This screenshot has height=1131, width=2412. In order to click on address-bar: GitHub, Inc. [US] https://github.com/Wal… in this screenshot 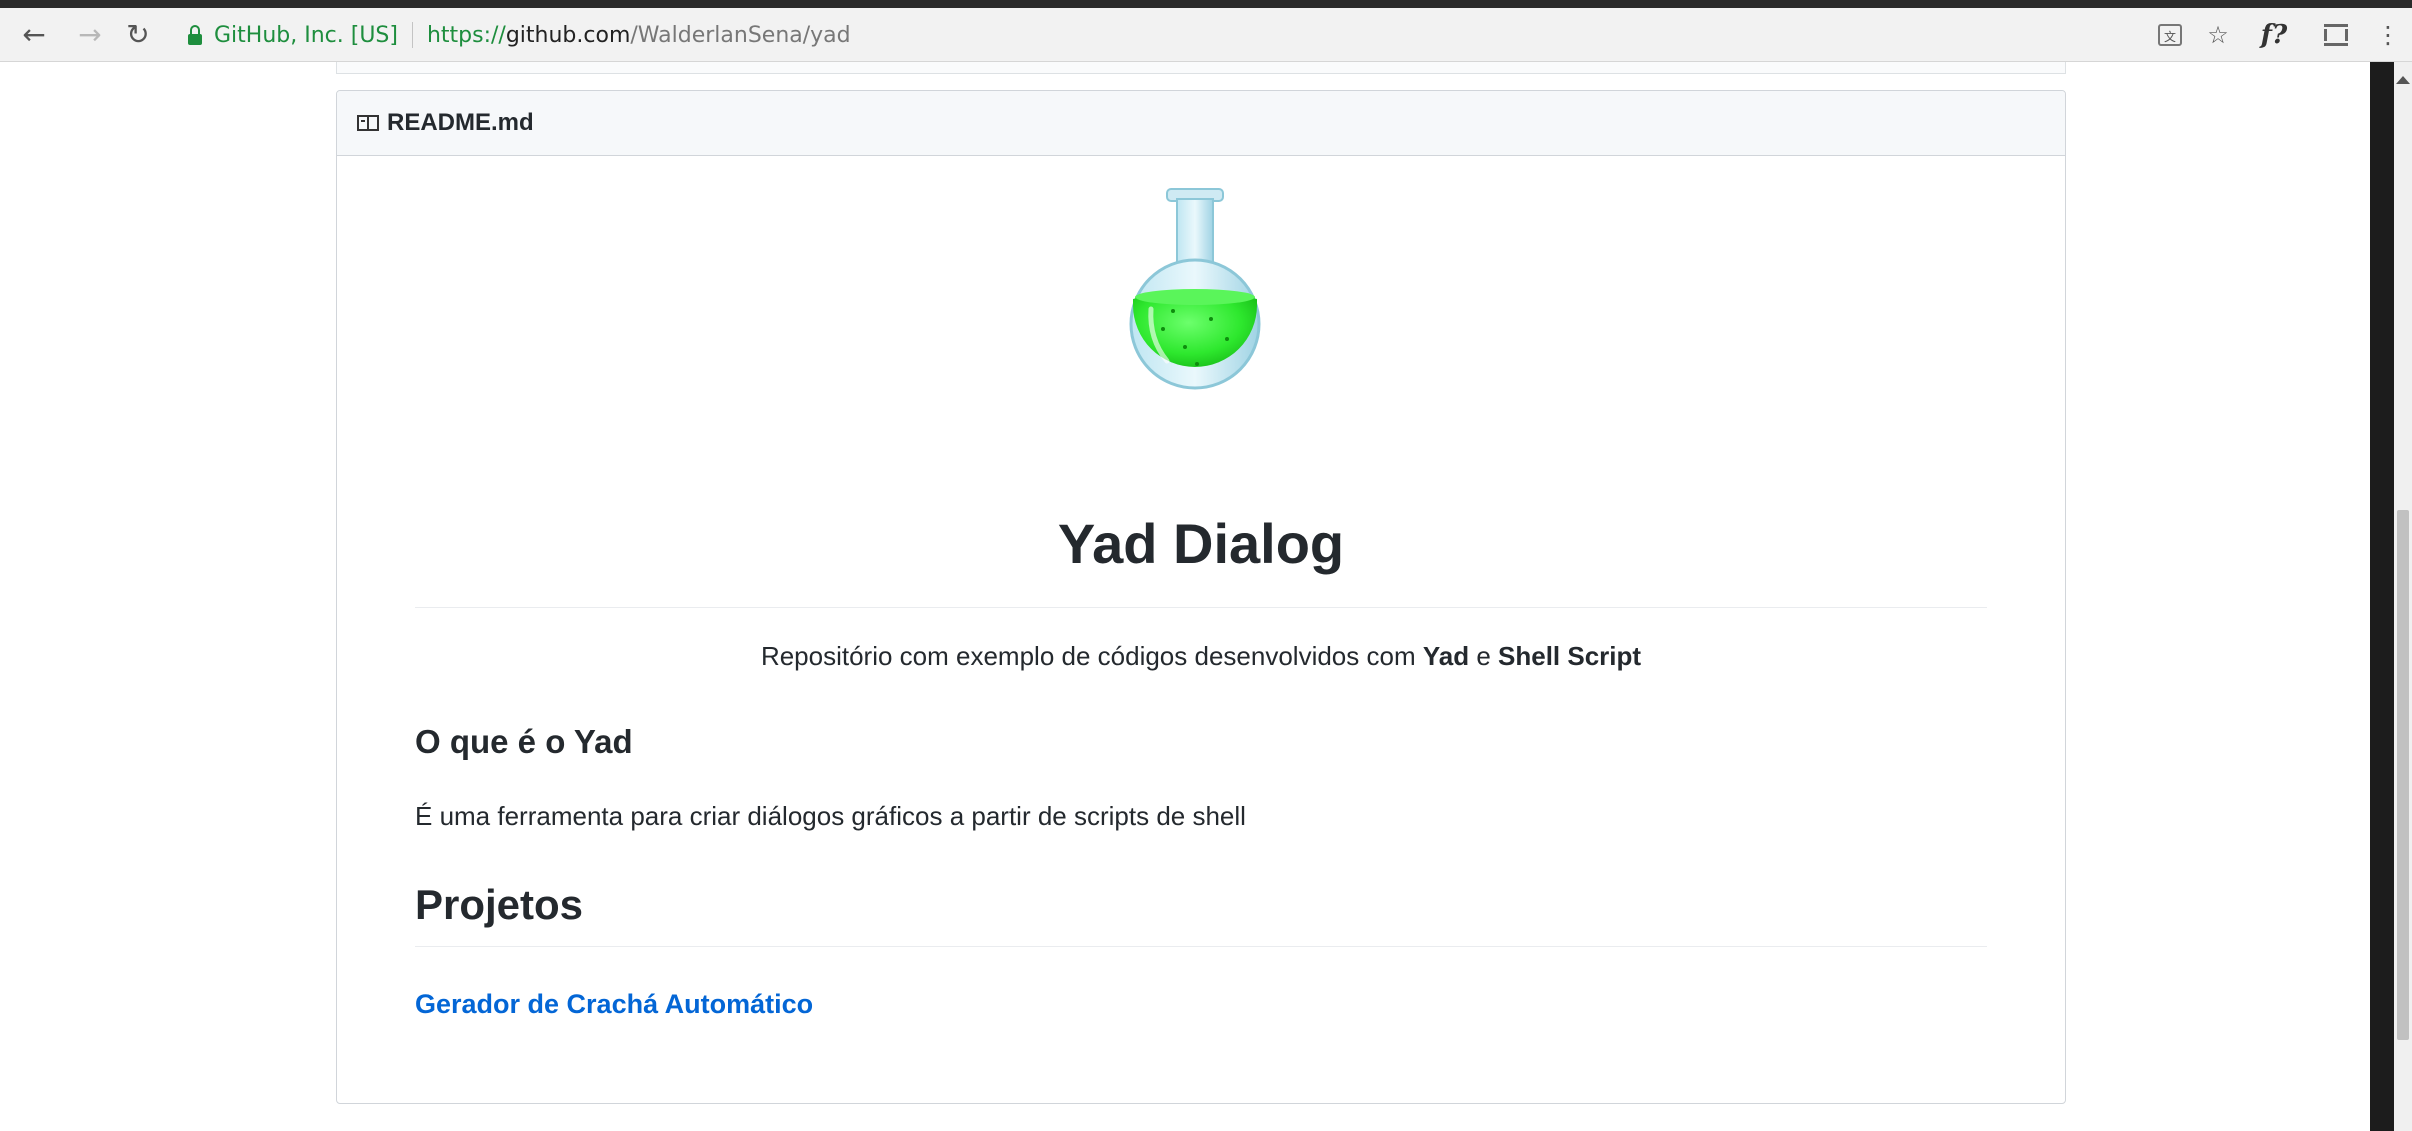, I will do `click(1145, 35)`.